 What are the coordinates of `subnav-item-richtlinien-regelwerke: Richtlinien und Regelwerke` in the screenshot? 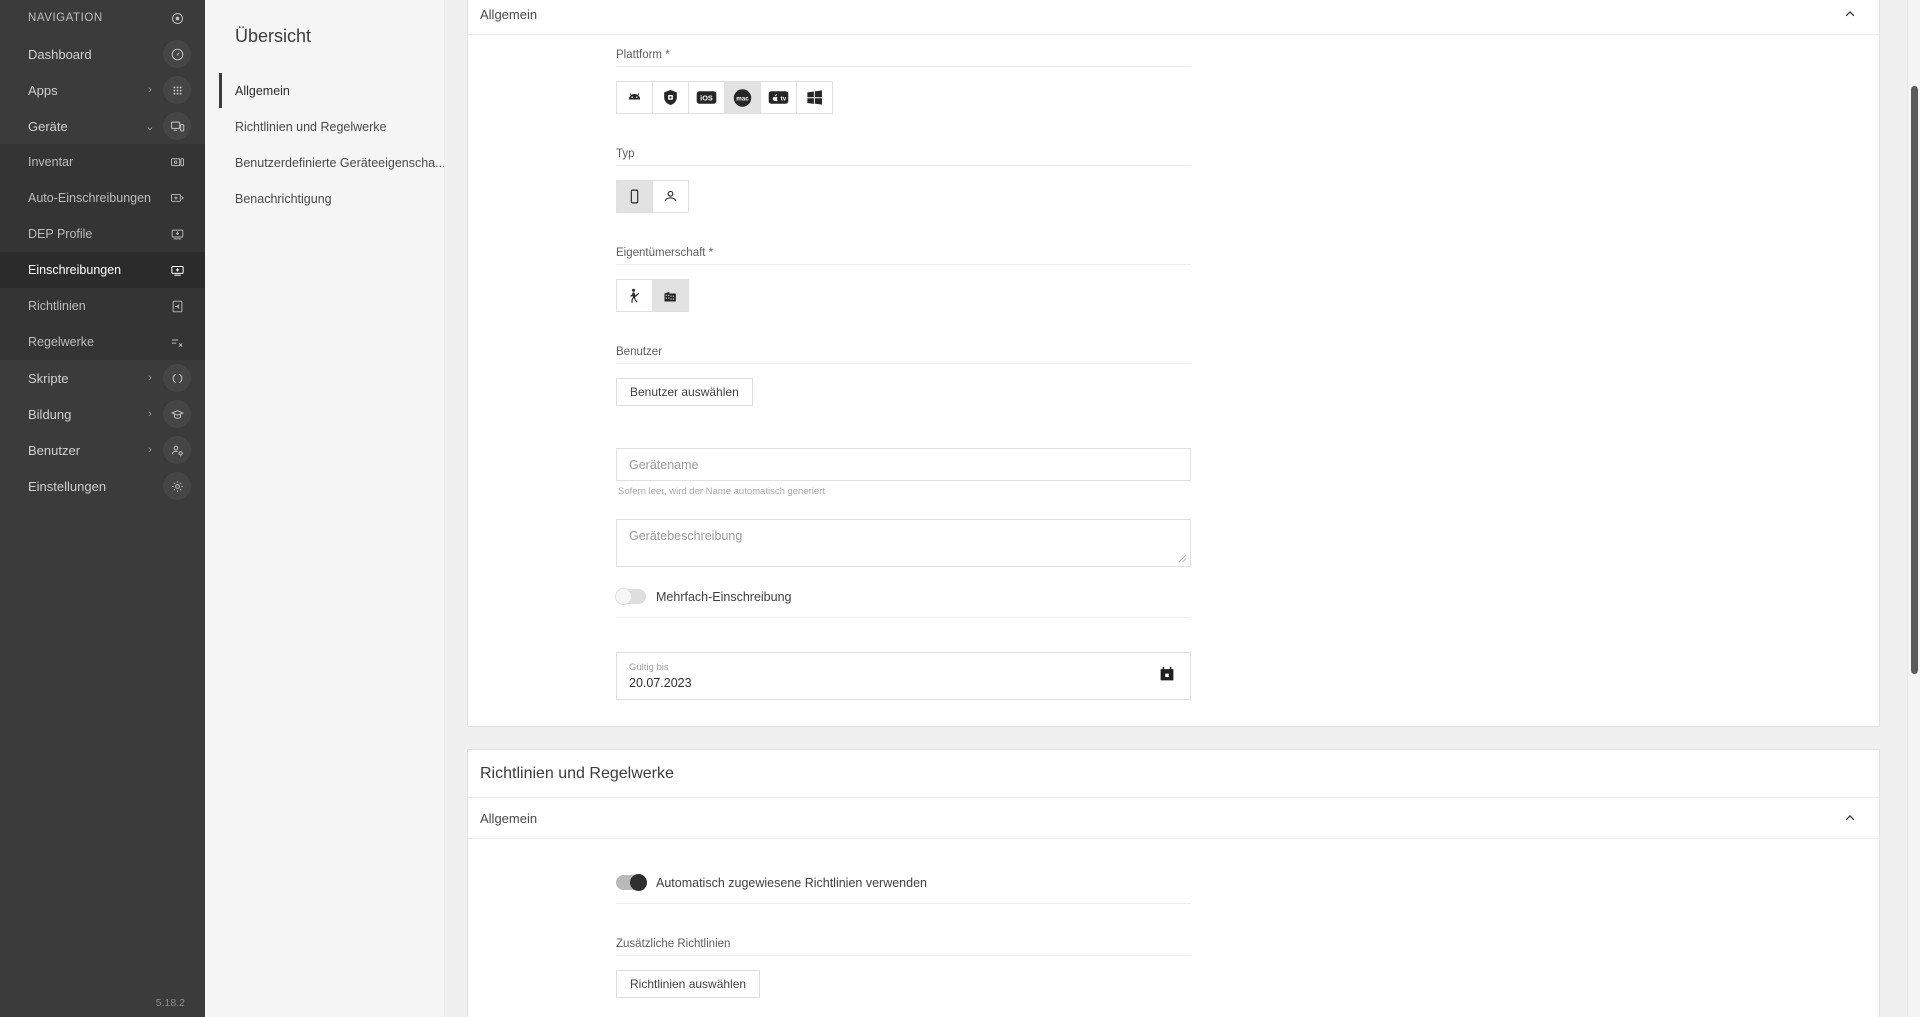 It's located at (324, 127).